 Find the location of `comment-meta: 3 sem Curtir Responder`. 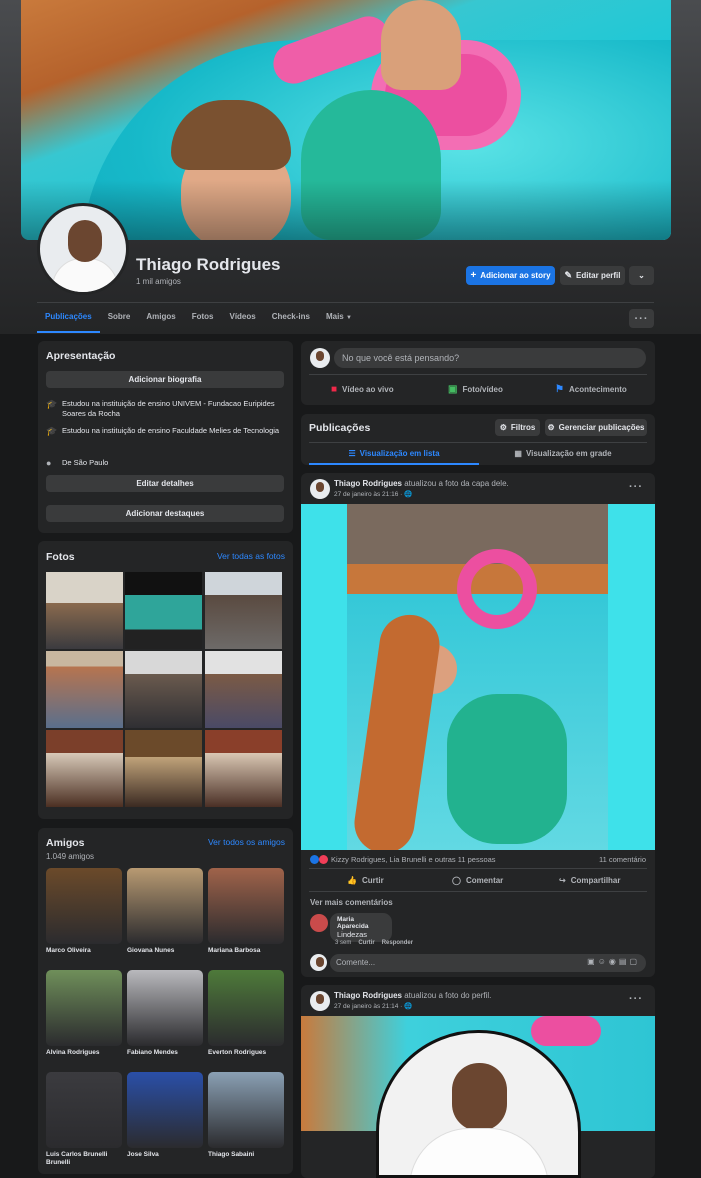

comment-meta: 3 sem Curtir Responder is located at coordinates (374, 943).